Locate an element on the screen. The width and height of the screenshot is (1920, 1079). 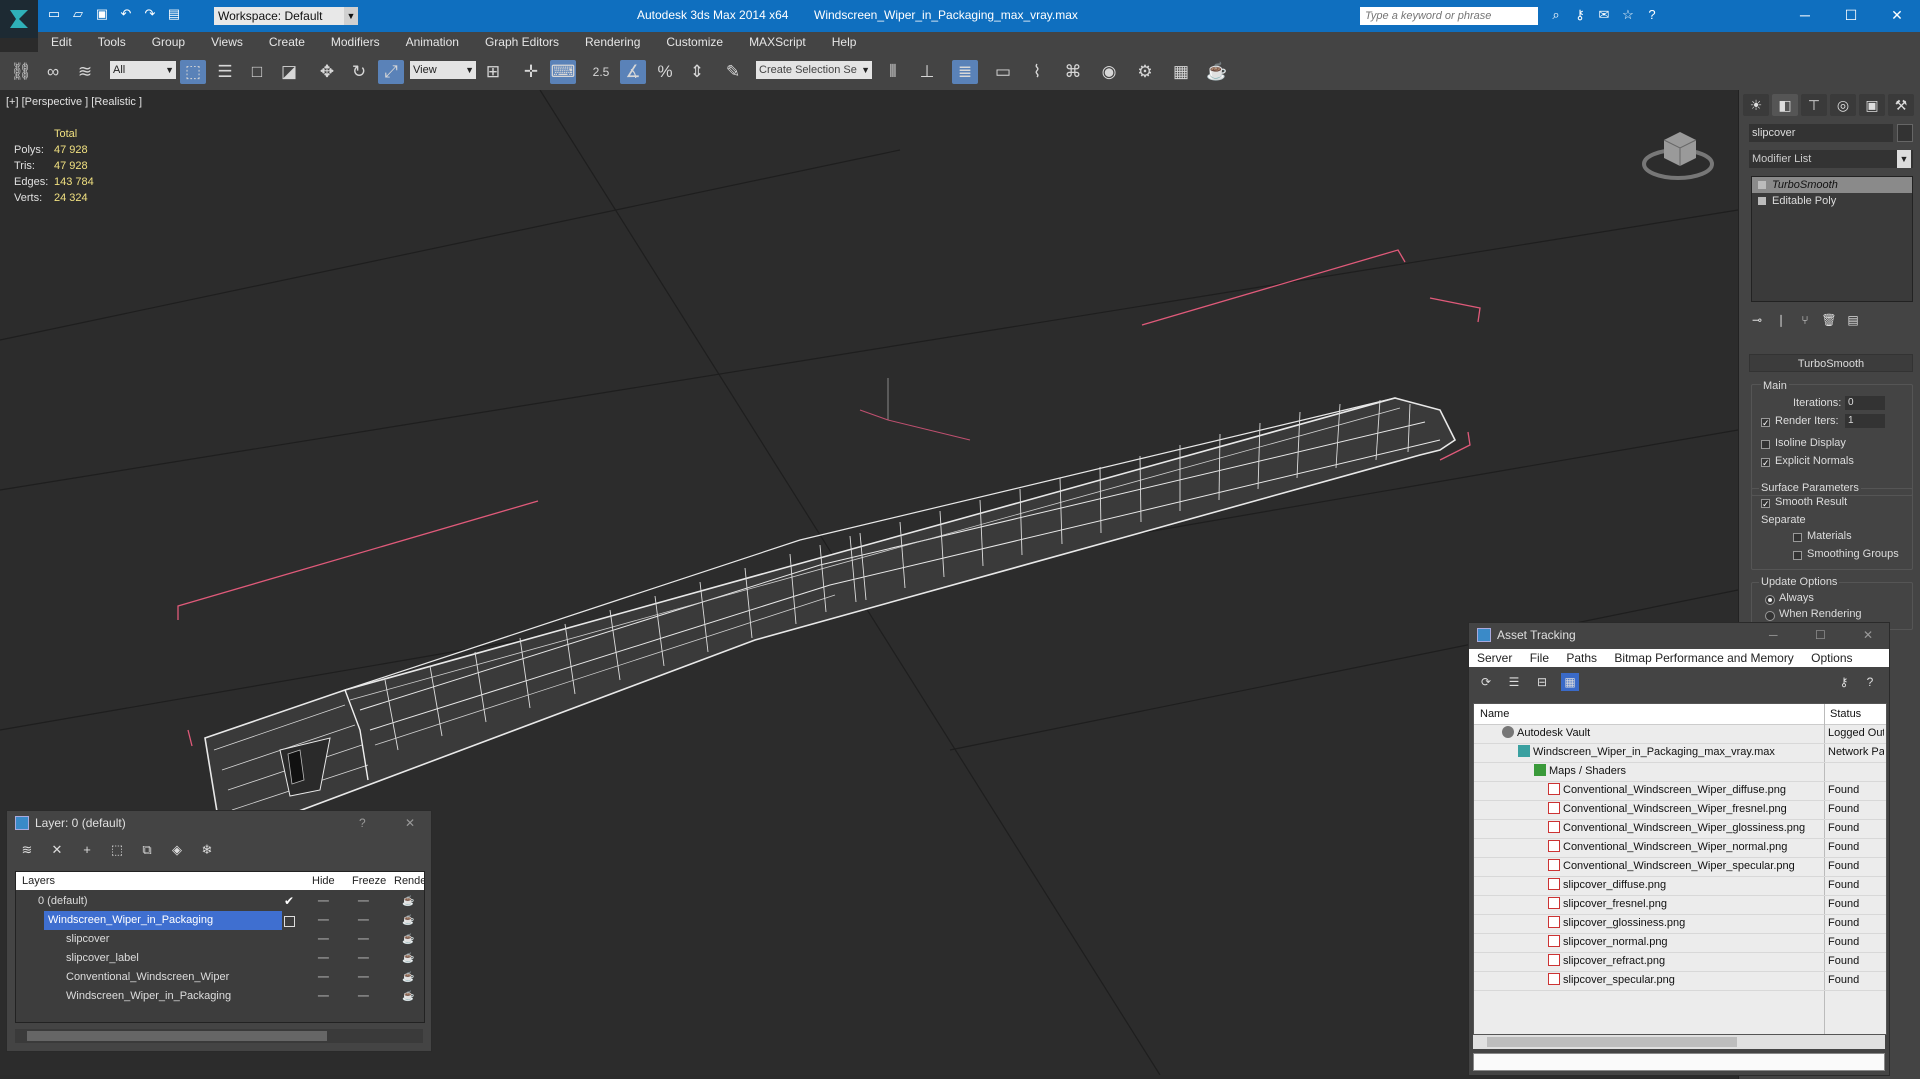
layers-column-header: Layers is located at coordinates (38, 881).